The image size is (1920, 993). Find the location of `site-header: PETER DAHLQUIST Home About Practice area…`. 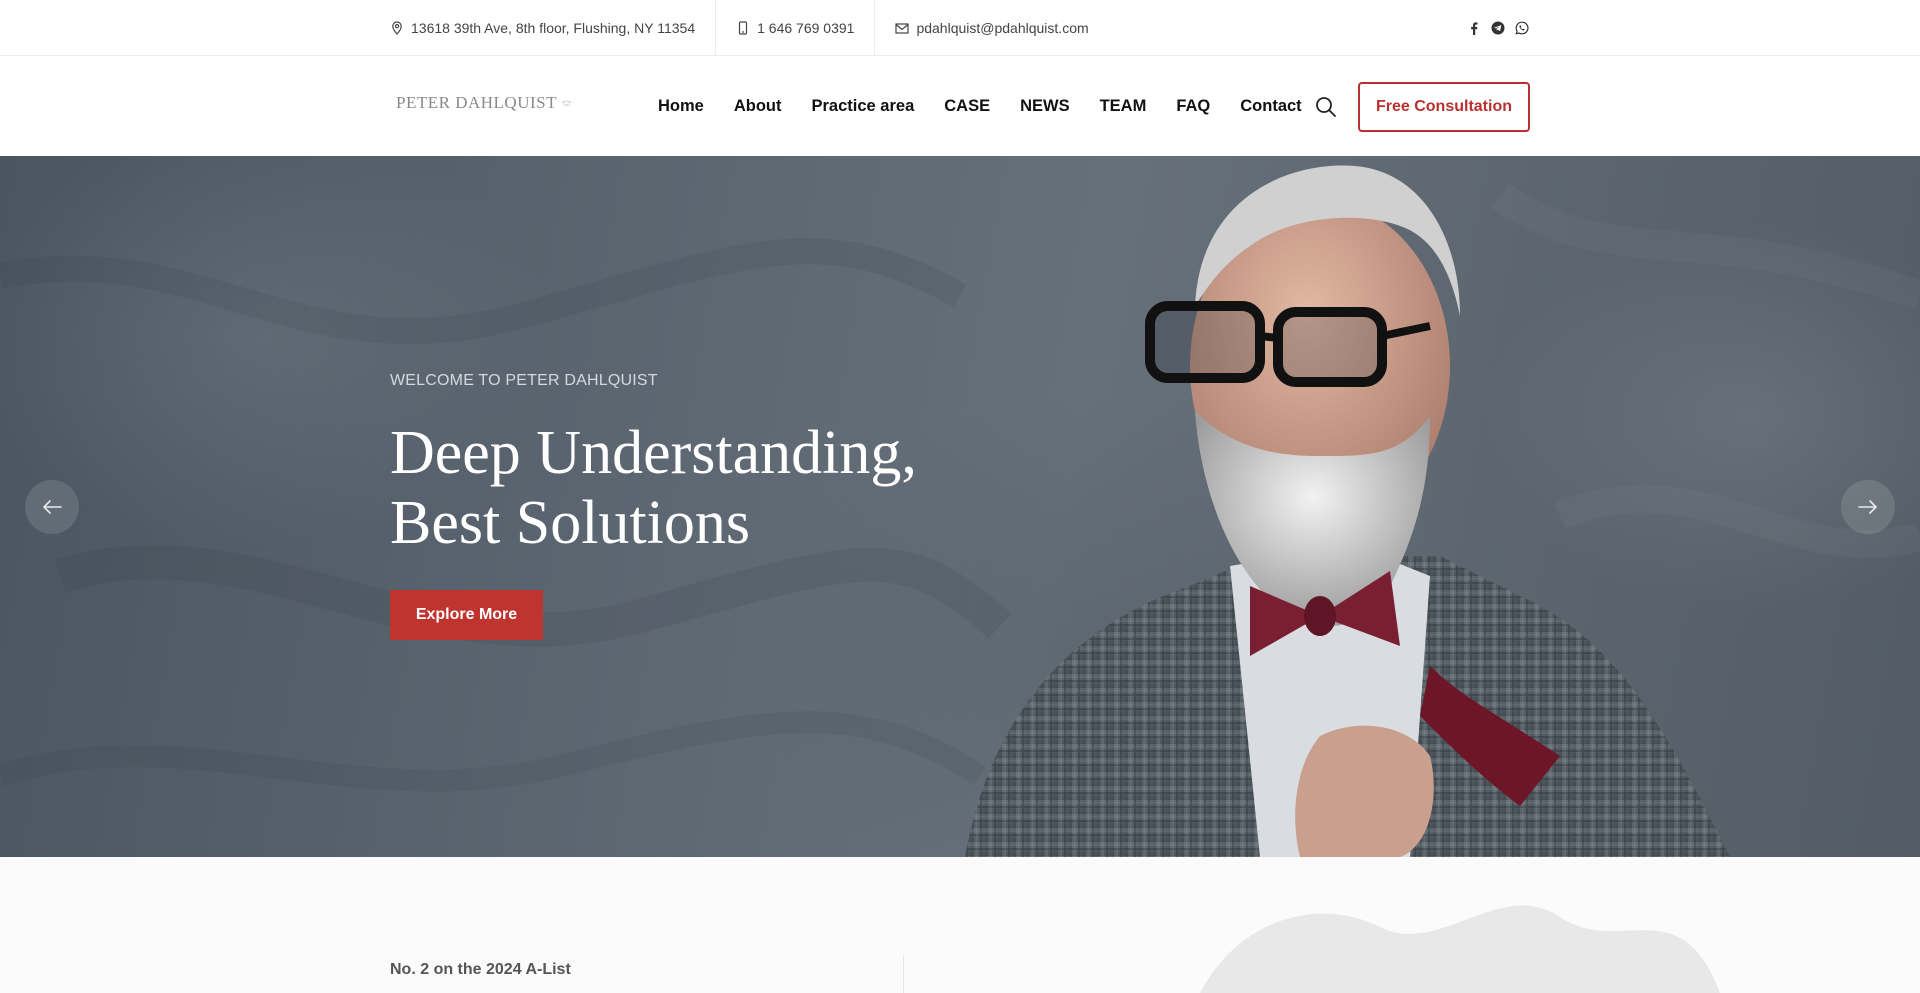

site-header: PETER DAHLQUIST Home About Practice area… is located at coordinates (960, 106).